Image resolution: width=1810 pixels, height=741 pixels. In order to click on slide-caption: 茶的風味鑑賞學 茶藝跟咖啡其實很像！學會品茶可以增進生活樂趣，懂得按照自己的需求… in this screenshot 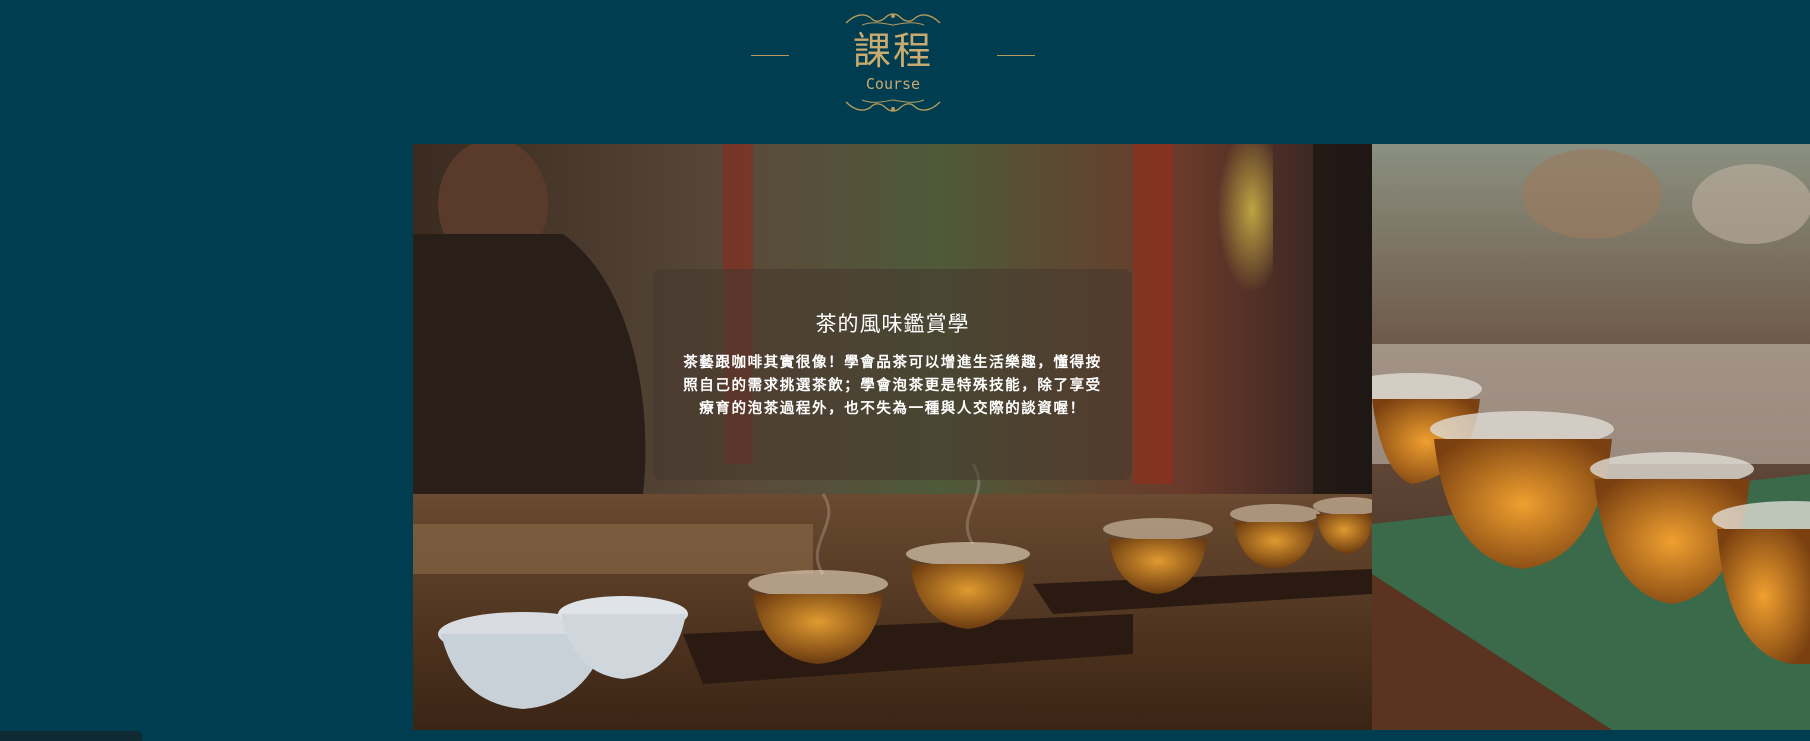, I will do `click(892, 374)`.